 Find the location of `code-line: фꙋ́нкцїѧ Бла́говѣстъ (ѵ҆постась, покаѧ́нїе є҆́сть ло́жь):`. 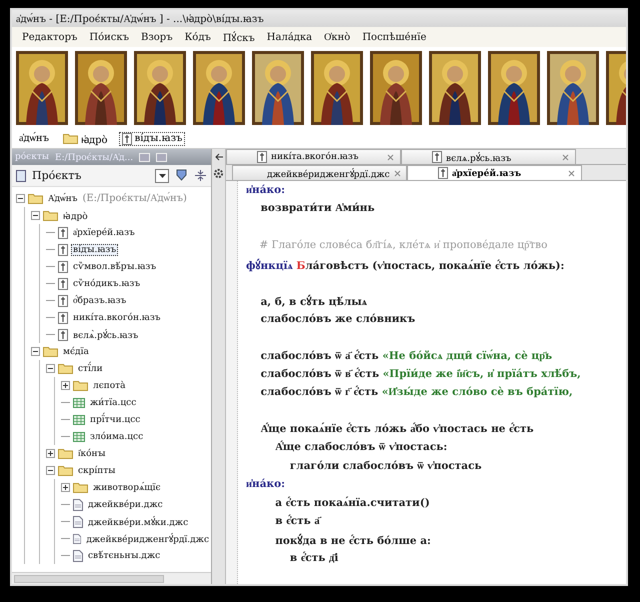

code-line: фꙋ́нкцїѧ Бла́говѣстъ (ѵ҆постась, покаѧ́нїе є҆́сть ло́жь): is located at coordinates (406, 266).